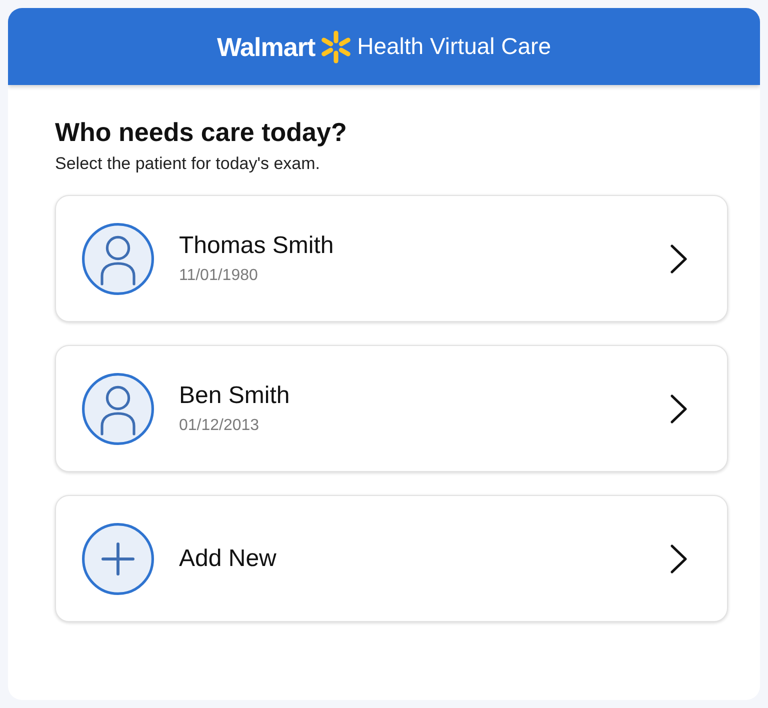 Image resolution: width=768 pixels, height=708 pixels. I want to click on patient-name: Ben Smith, so click(234, 396).